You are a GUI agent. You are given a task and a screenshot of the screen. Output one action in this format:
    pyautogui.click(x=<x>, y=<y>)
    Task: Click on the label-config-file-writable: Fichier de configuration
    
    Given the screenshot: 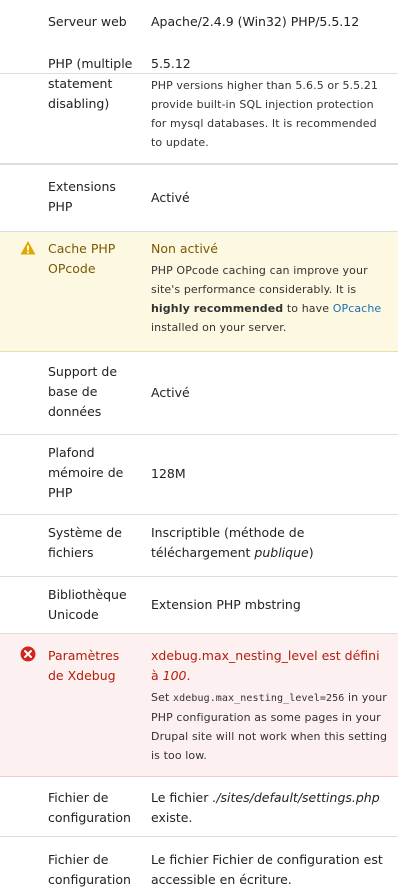 What is the action you would take?
    pyautogui.click(x=89, y=869)
    